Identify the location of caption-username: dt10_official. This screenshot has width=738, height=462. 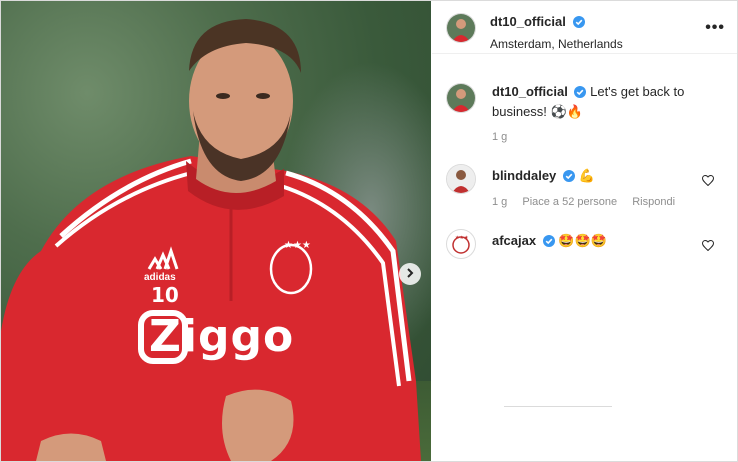
(530, 91).